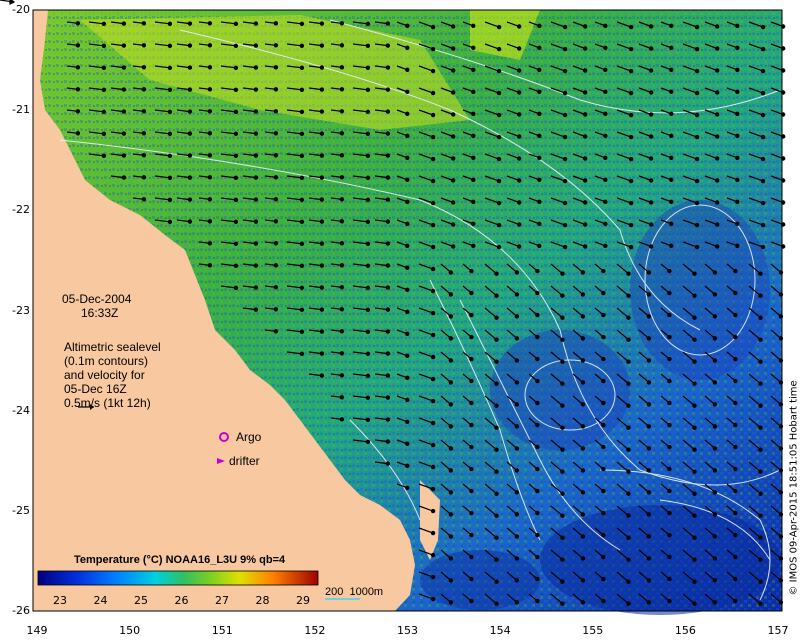  I want to click on colorbar-tick-label: 29, so click(303, 600).